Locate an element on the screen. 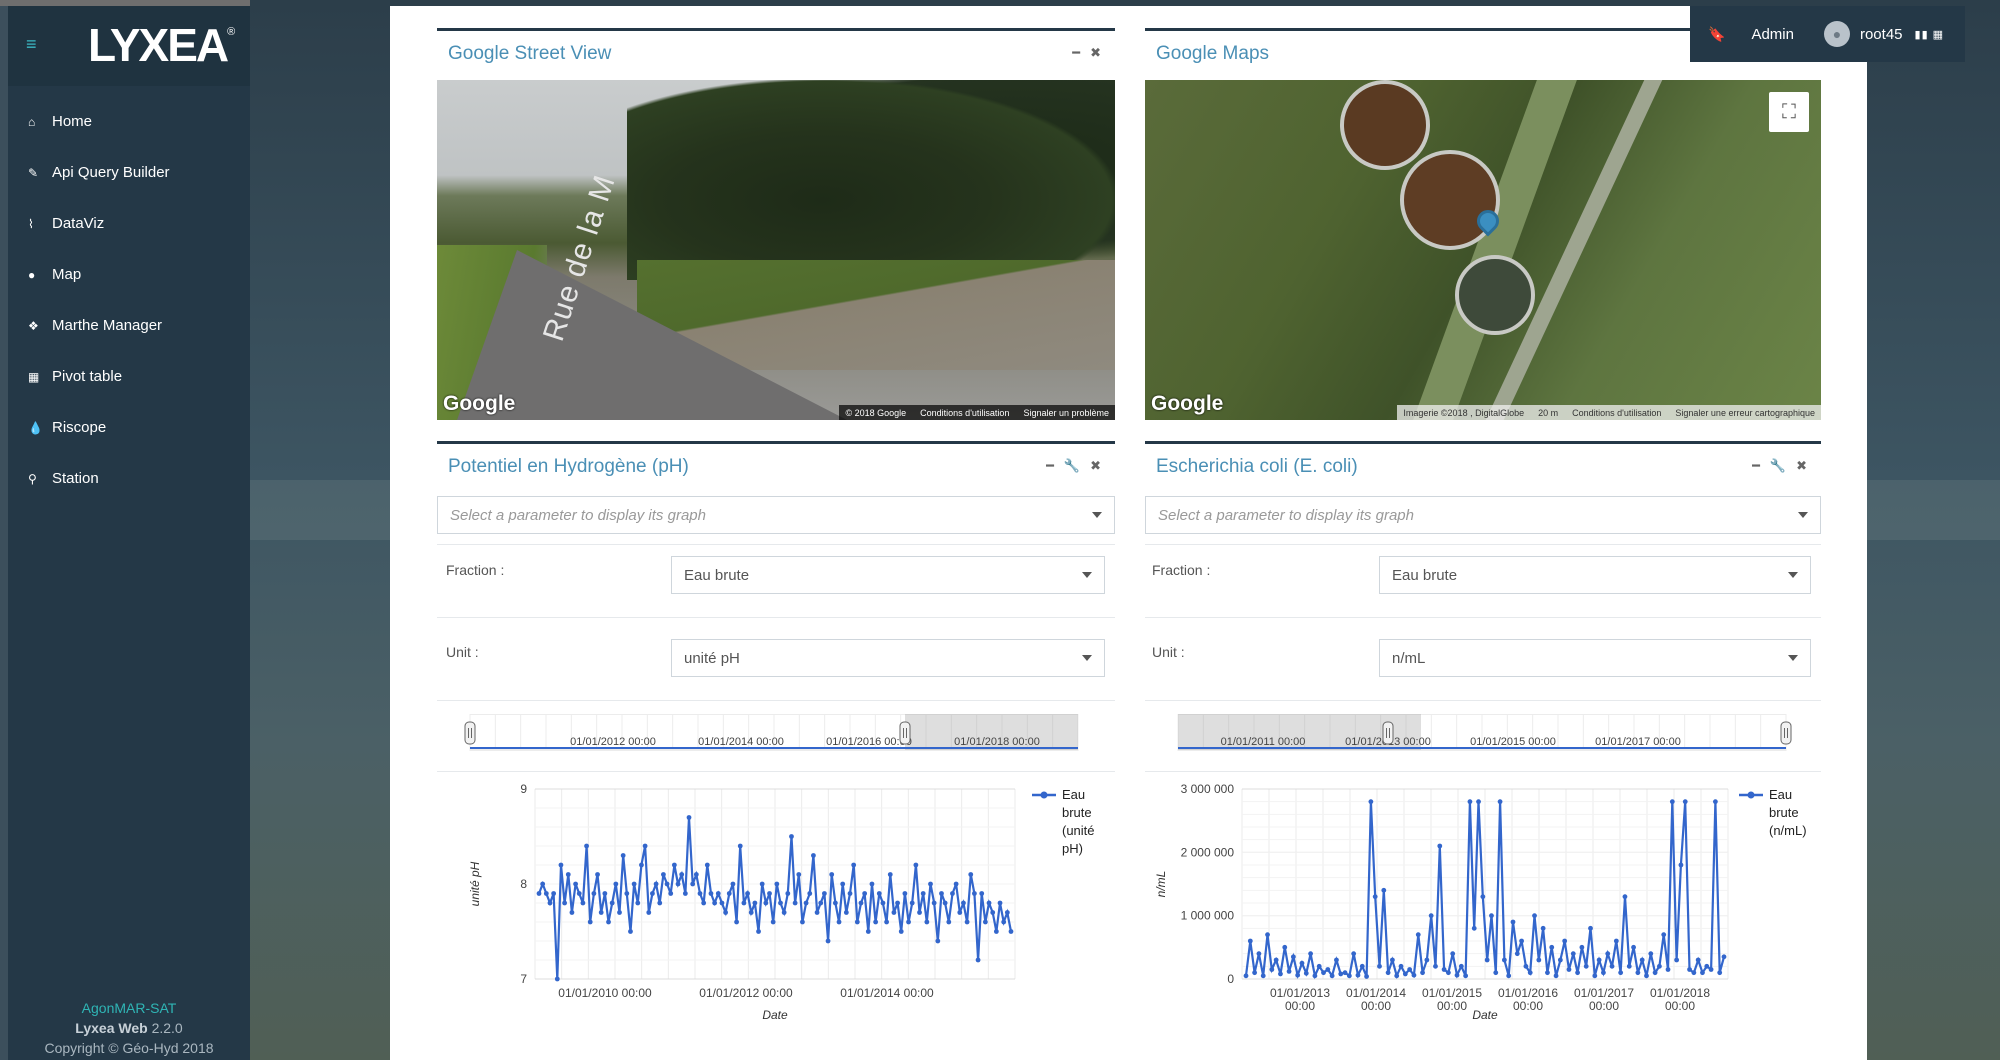  app-logo: LYXEA® is located at coordinates (161, 45).